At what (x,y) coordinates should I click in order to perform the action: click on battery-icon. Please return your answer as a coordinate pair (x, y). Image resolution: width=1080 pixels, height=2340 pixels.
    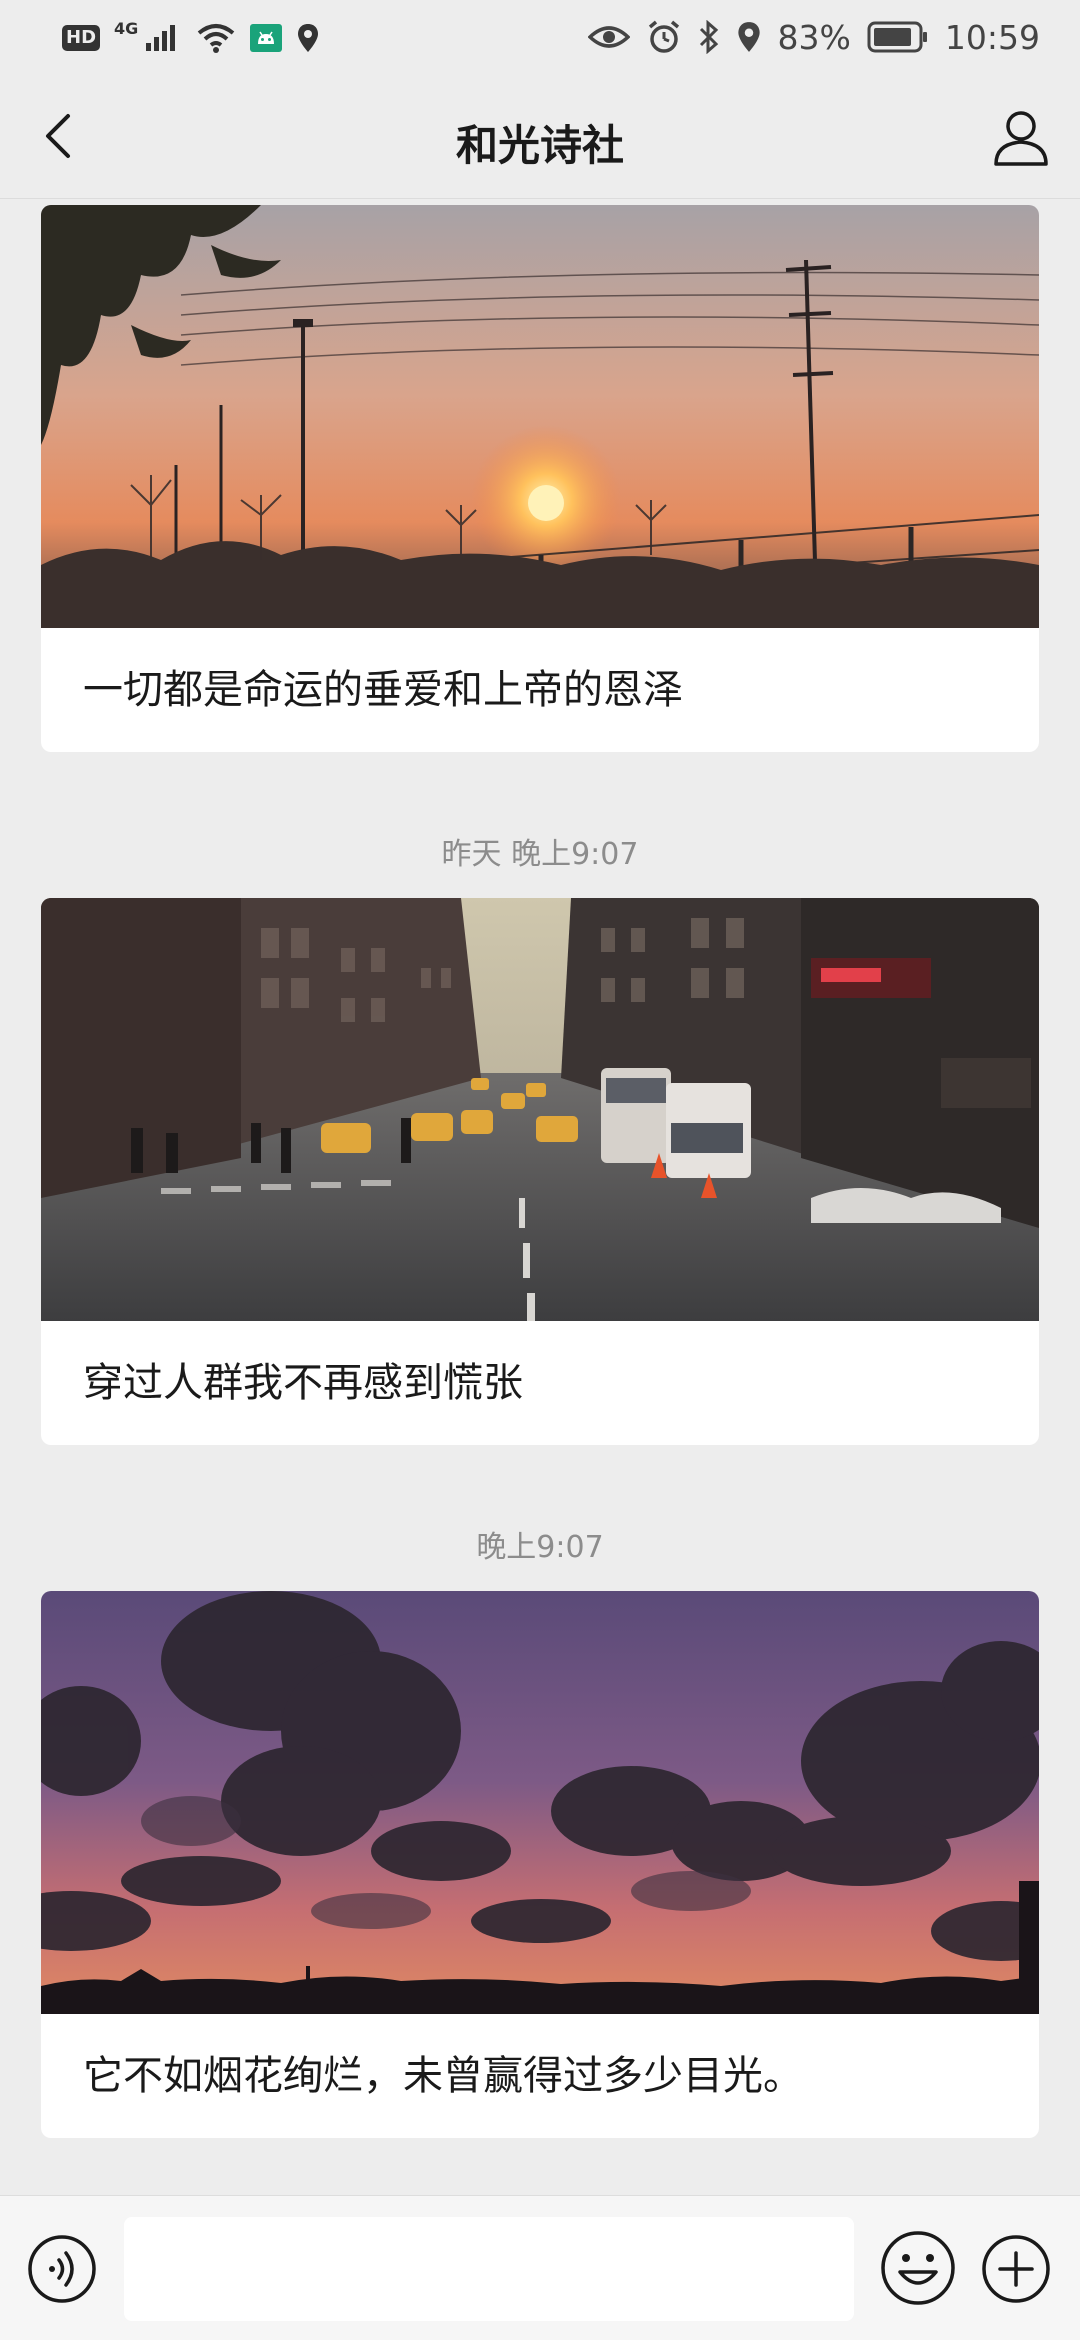
    Looking at the image, I should click on (898, 37).